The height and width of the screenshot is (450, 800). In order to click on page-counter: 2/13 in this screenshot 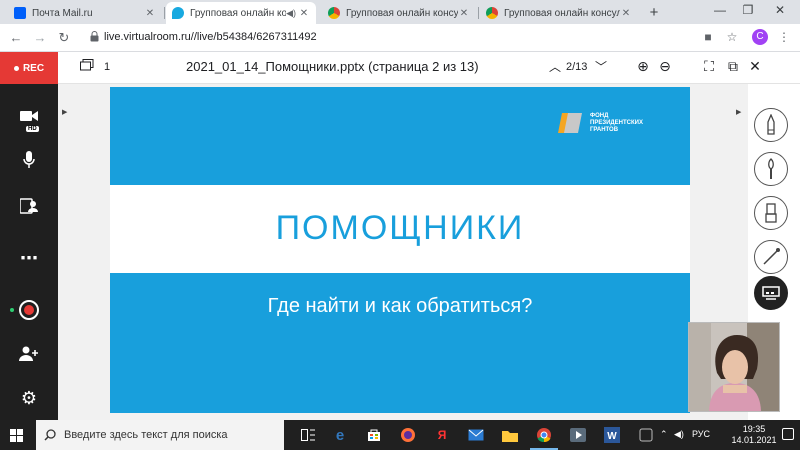, I will do `click(577, 67)`.